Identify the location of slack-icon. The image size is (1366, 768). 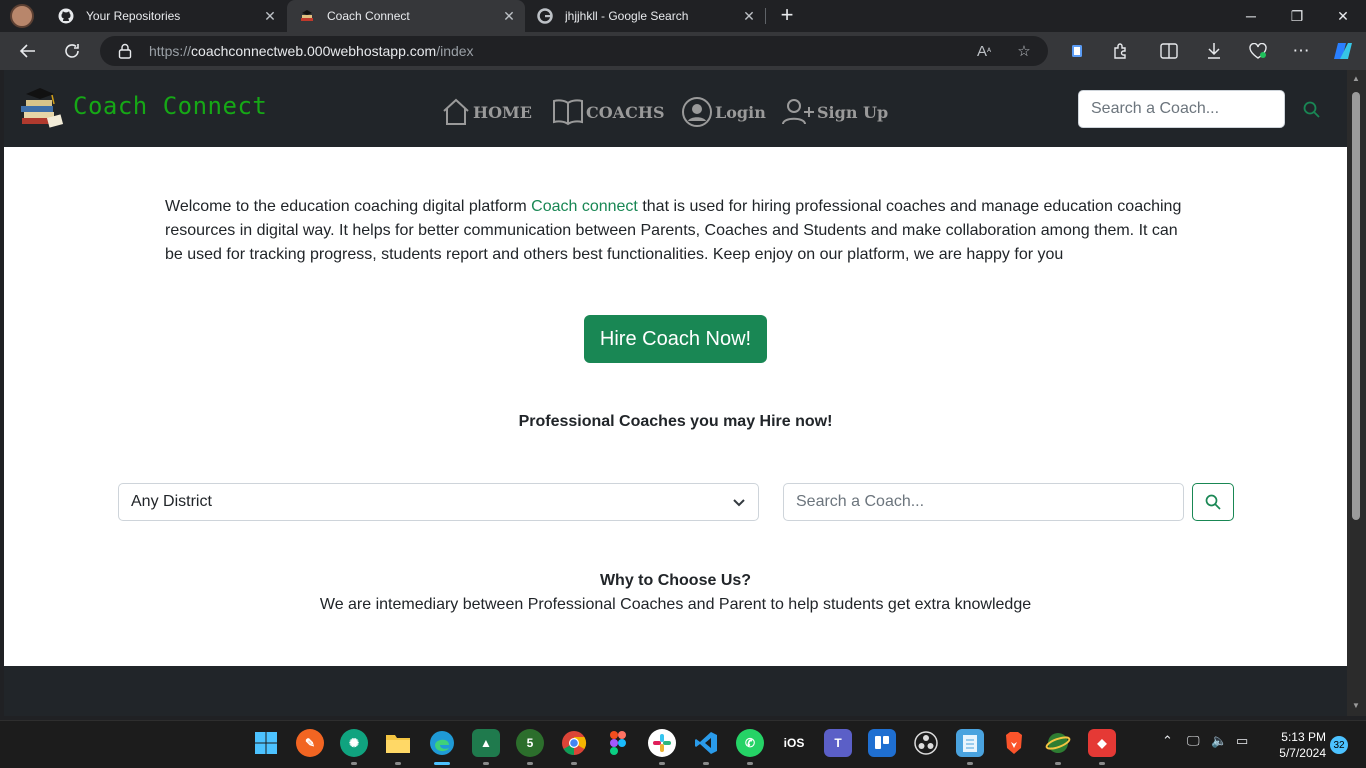
(662, 743).